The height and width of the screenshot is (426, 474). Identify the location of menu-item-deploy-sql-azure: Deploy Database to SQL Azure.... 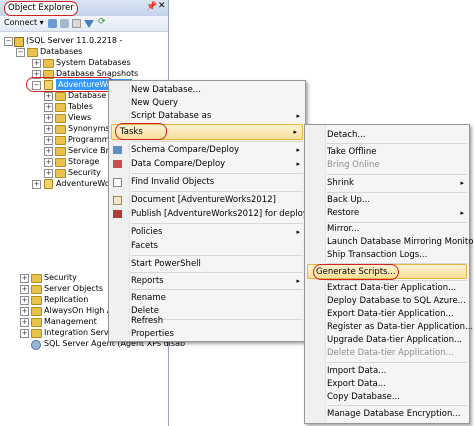
(387, 301).